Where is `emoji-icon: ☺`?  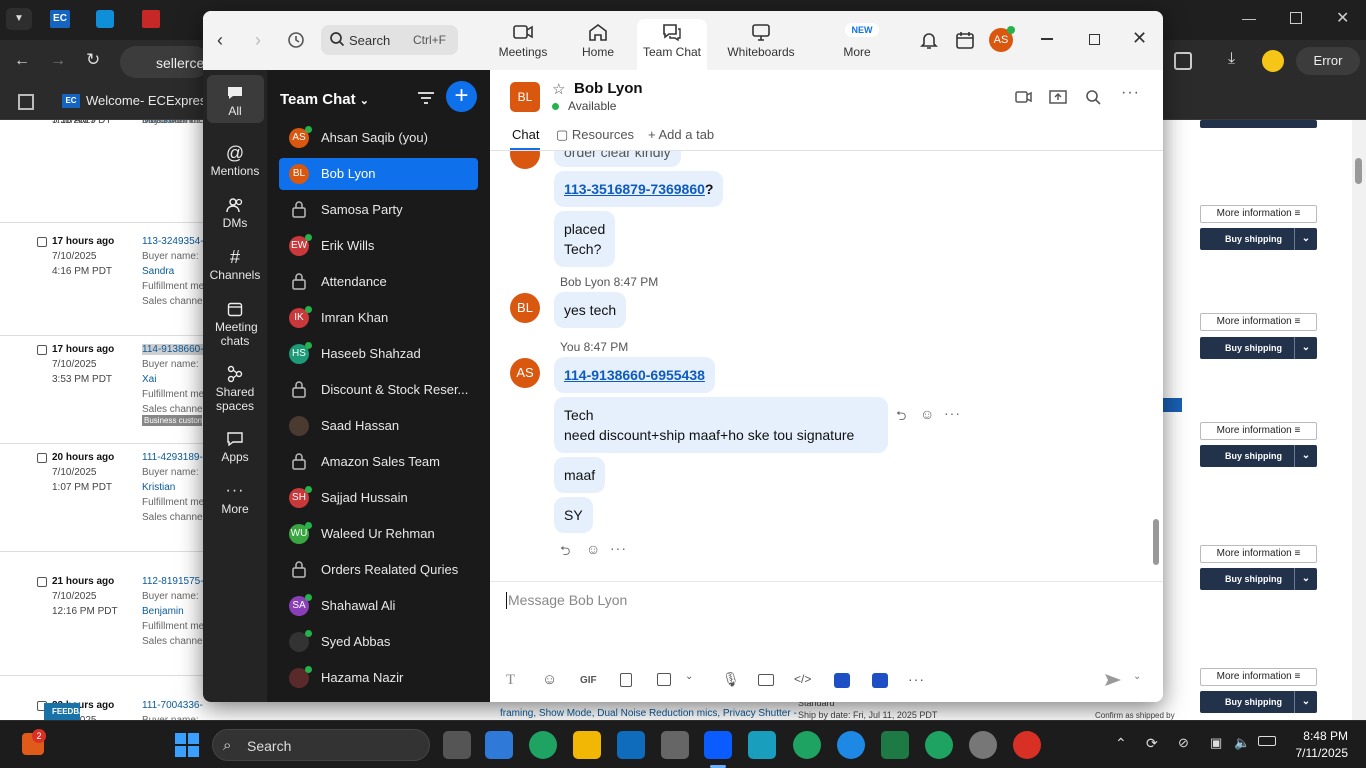
emoji-icon: ☺ is located at coordinates (549, 679).